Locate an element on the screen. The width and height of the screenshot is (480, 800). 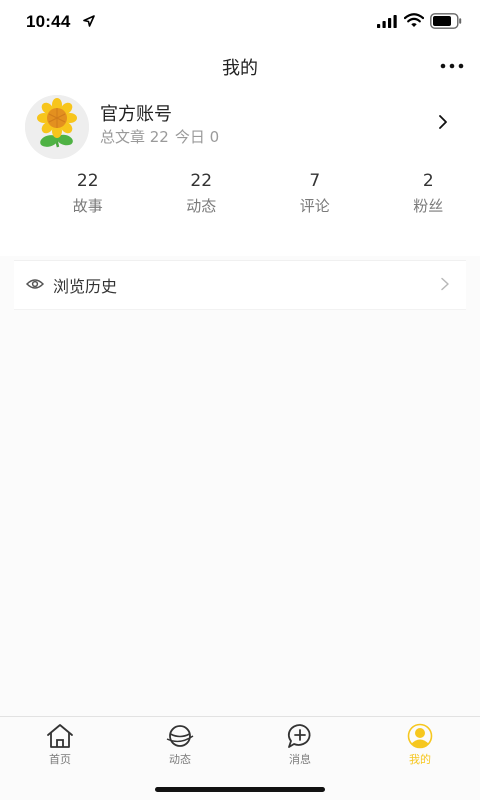
status-time: 10:44 is located at coordinates (48, 21).